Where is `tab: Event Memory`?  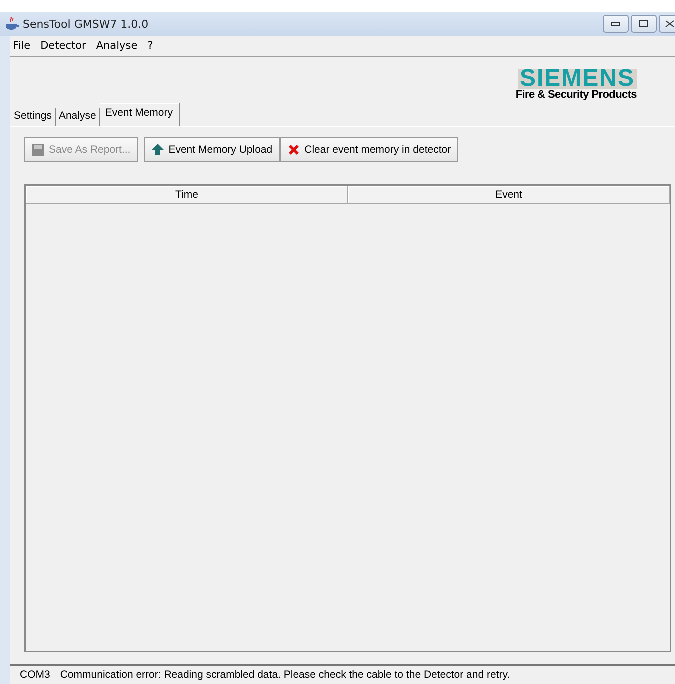
tab: Event Memory is located at coordinates (140, 114).